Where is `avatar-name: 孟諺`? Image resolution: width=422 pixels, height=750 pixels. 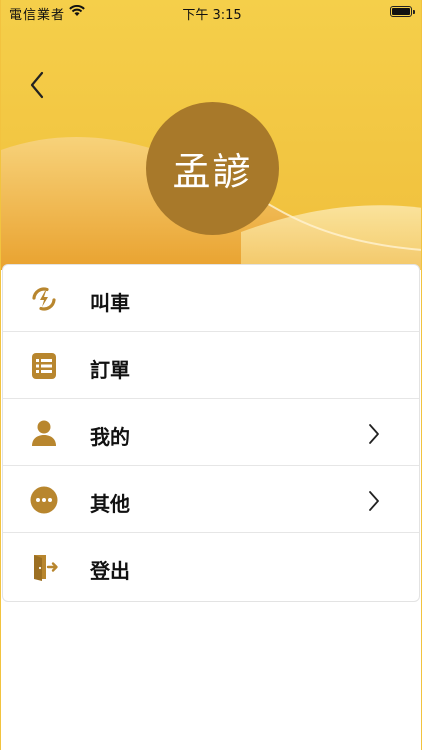
avatar-name: 孟諺 is located at coordinates (212, 172).